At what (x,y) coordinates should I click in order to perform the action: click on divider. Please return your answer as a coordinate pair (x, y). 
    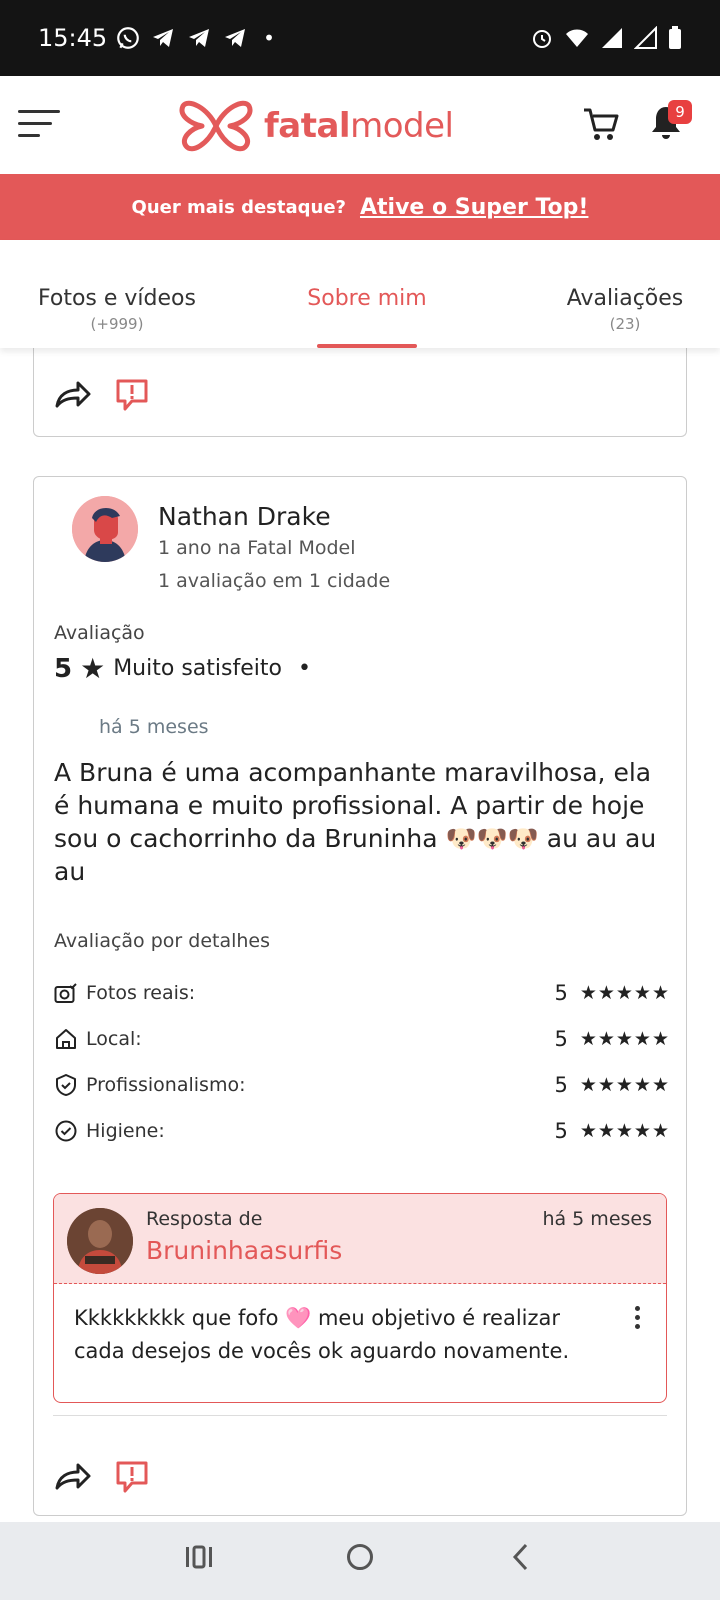
    Looking at the image, I should click on (360, 1415).